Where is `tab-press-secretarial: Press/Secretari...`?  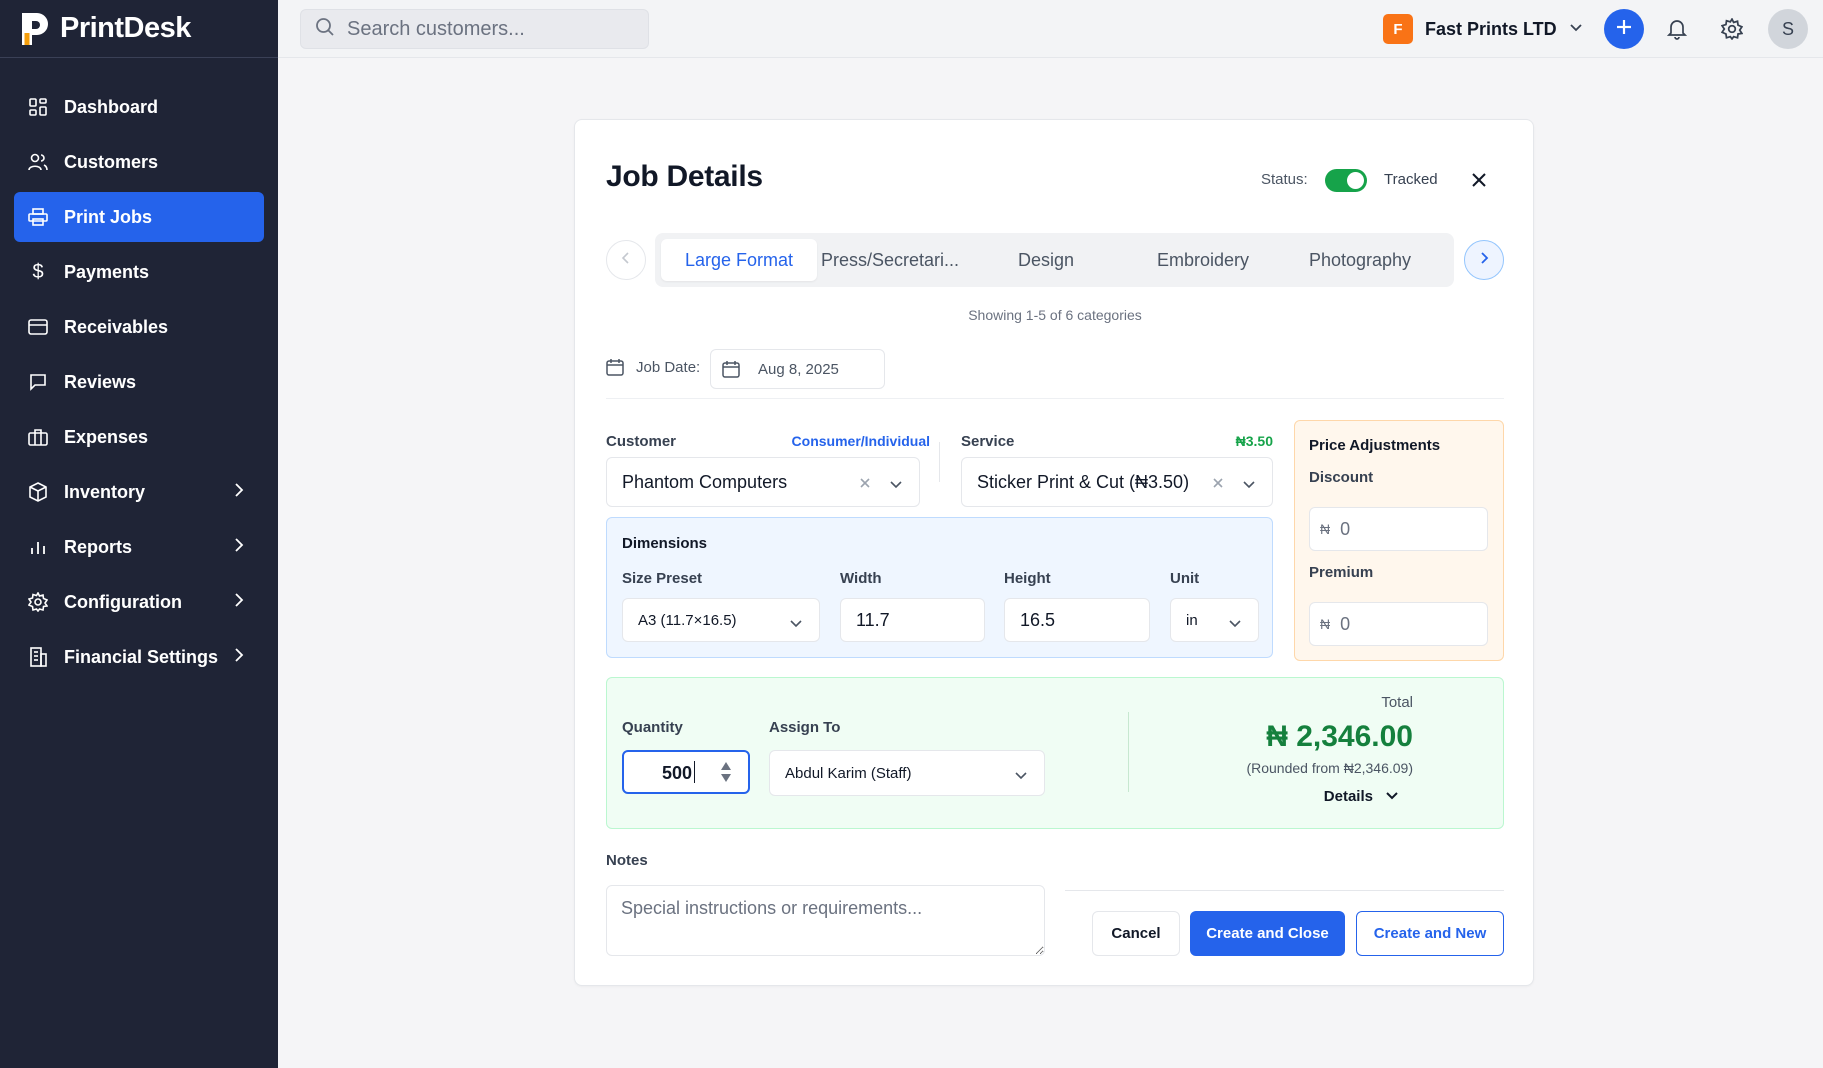 tab-press-secretarial: Press/Secretari... is located at coordinates (890, 260).